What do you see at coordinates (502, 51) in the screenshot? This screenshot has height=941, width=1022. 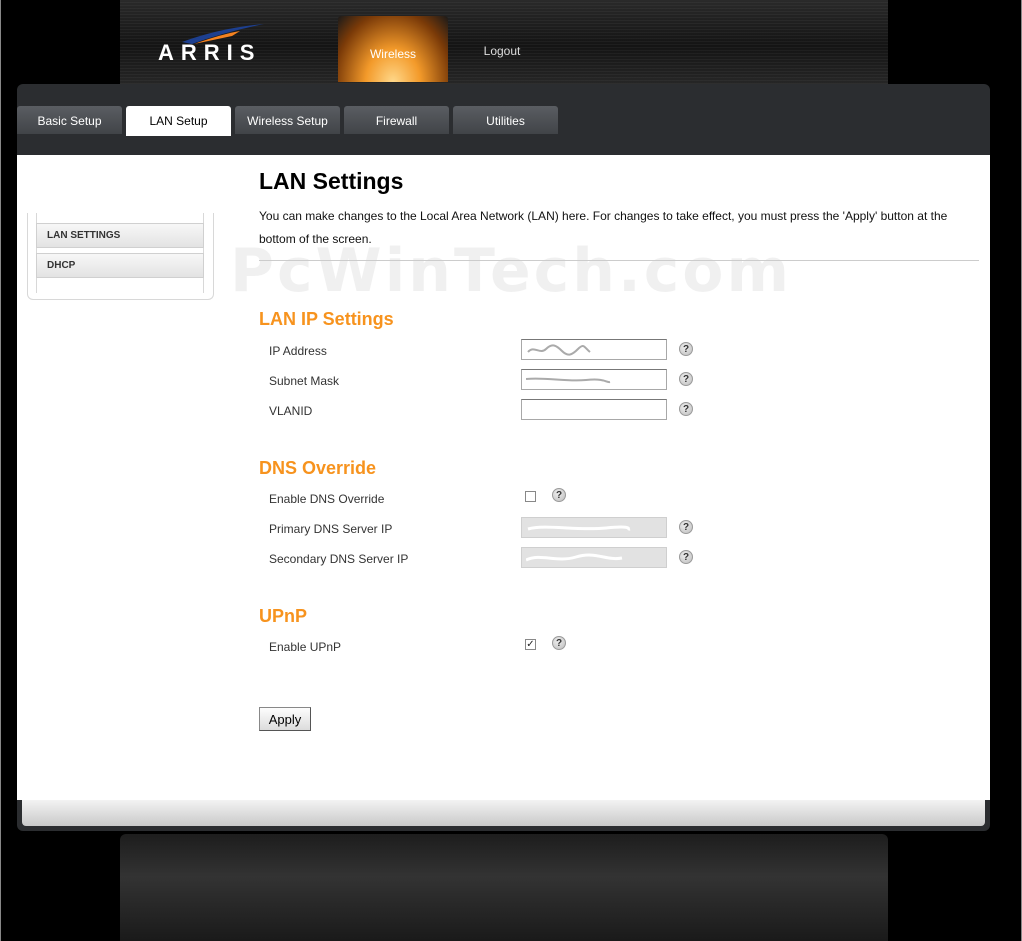 I see `nav-logout: Logout` at bounding box center [502, 51].